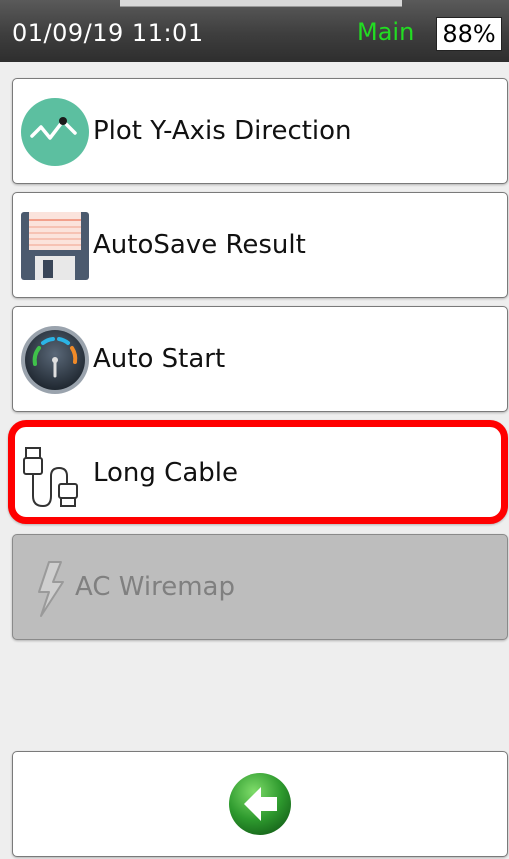  I want to click on menu-item-plot-y-axis-direction: Plot Y-Axis Direction, so click(260, 131).